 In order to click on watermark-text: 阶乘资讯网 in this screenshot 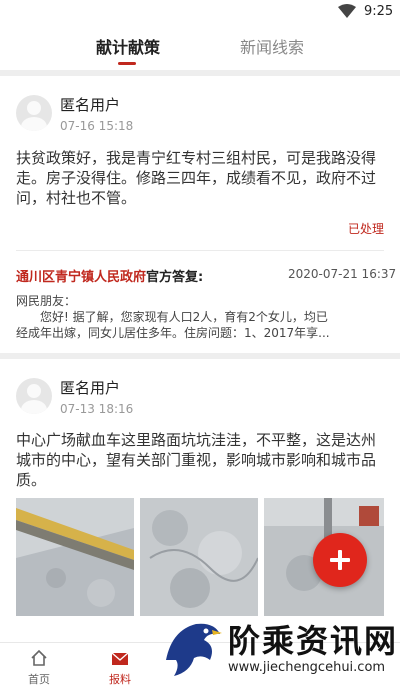, I will do `click(313, 641)`.